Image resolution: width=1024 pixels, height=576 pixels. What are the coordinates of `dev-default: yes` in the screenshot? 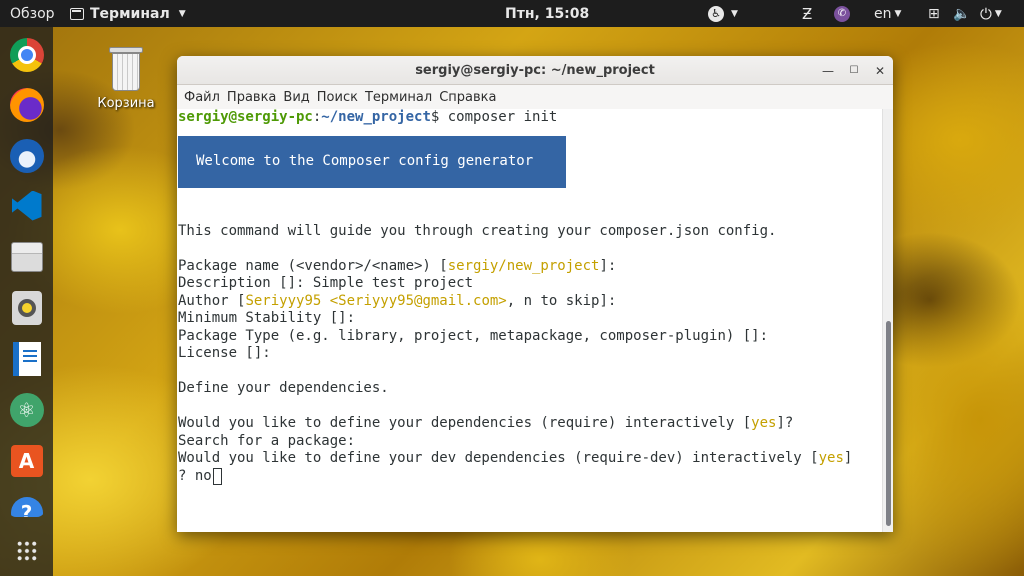 It's located at (831, 458).